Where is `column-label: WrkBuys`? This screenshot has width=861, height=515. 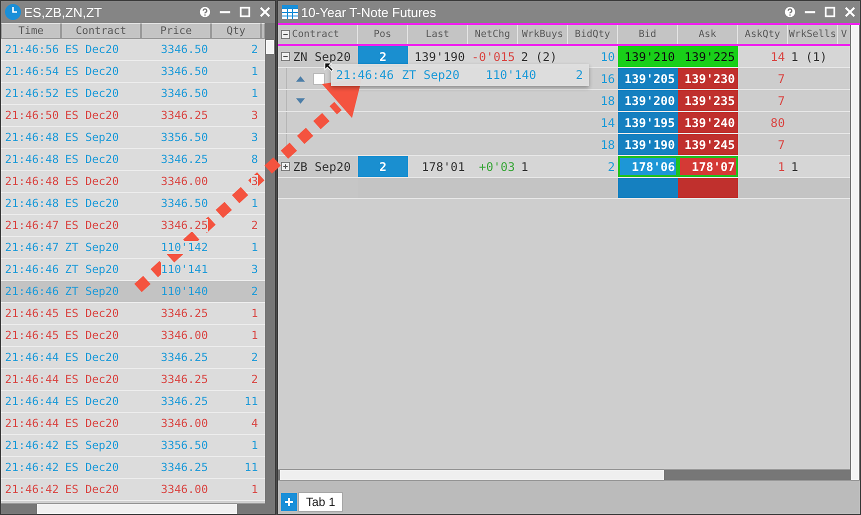 column-label: WrkBuys is located at coordinates (543, 34).